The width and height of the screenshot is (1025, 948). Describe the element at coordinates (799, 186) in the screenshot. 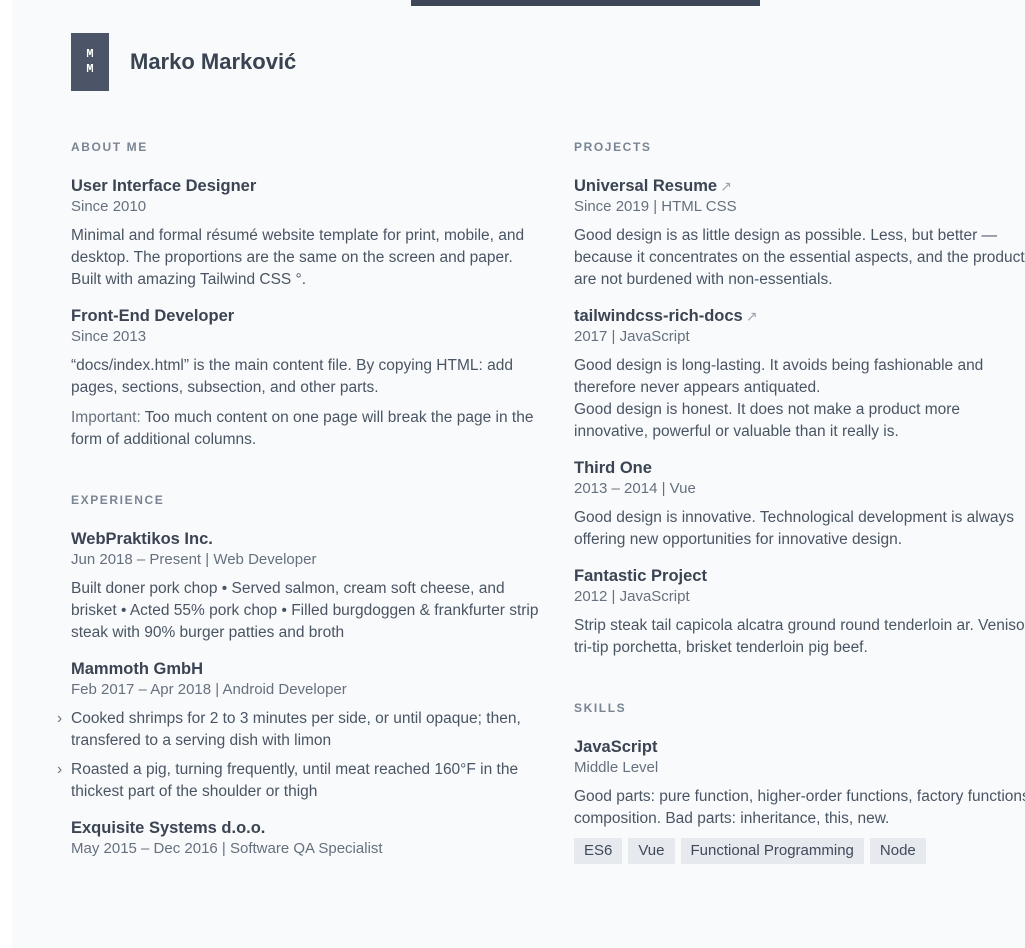

I see `project-link: Universal Resume ↗` at that location.